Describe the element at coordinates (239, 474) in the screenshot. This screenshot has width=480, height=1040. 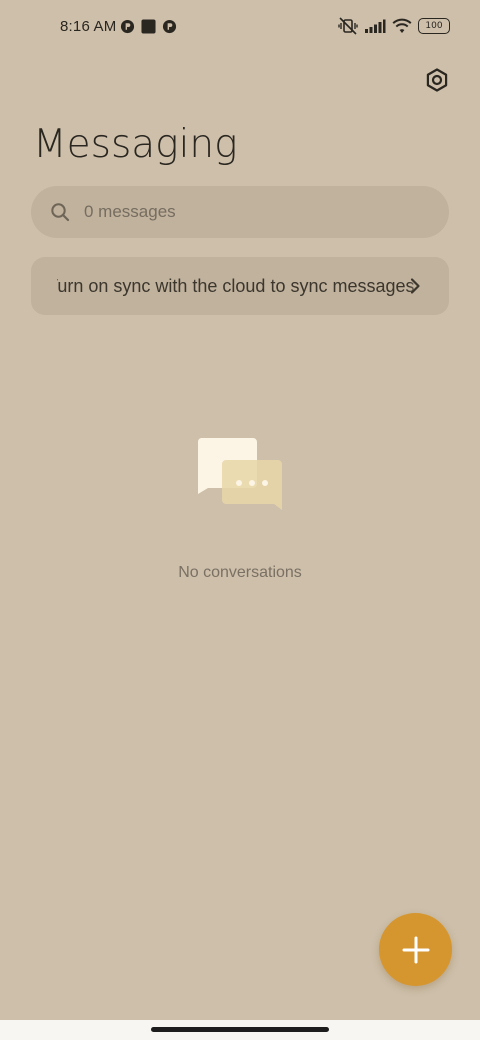
I see `chat-bubbles-icon` at that location.